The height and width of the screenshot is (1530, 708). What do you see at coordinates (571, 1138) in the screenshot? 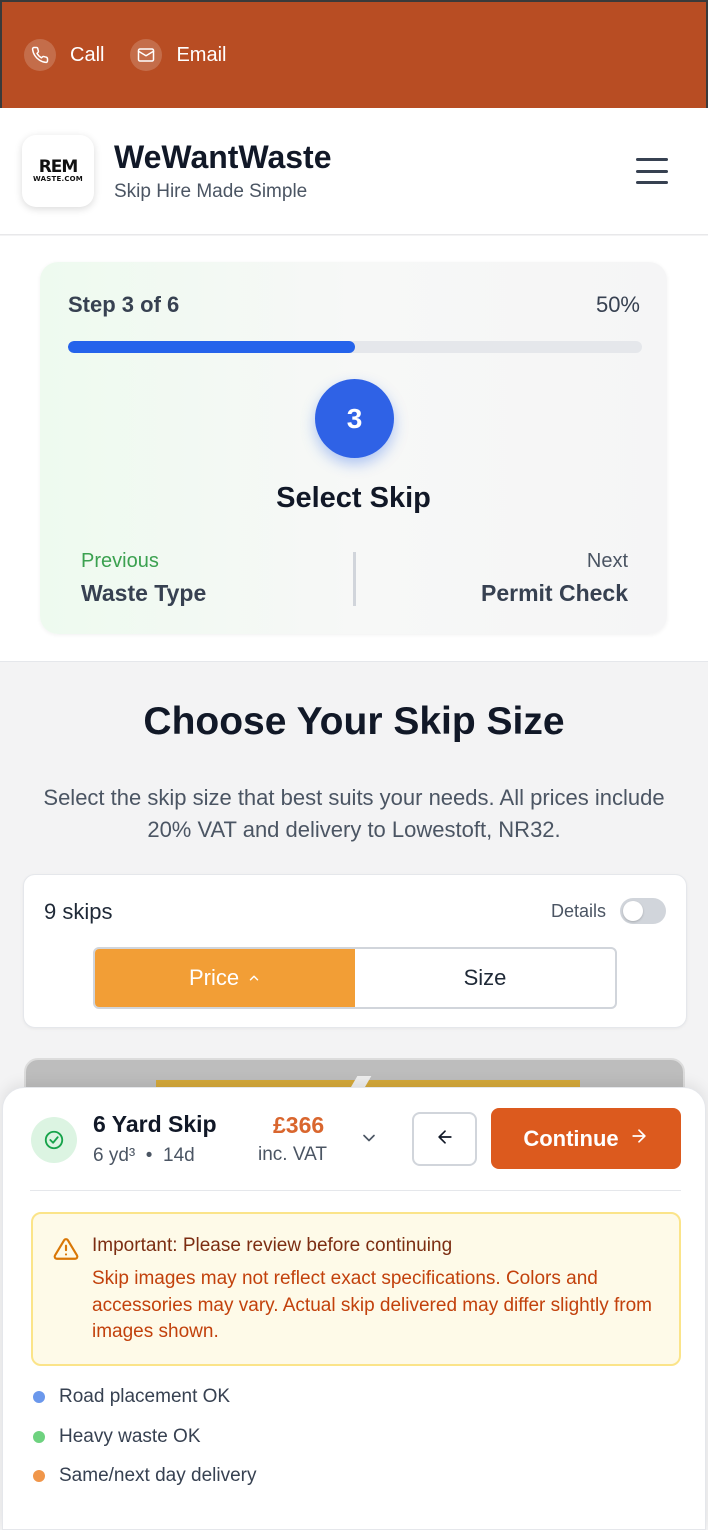
I see `continue-label: Continue` at bounding box center [571, 1138].